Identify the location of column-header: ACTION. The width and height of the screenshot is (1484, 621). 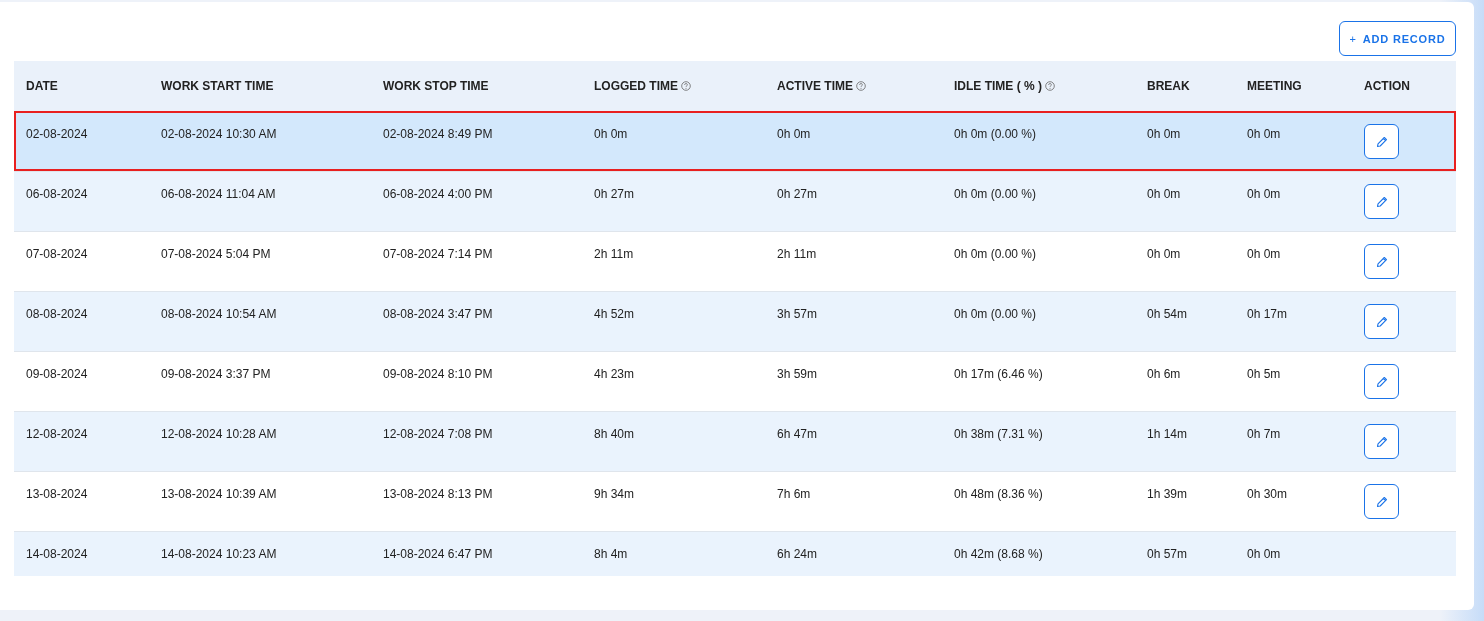
(1387, 86).